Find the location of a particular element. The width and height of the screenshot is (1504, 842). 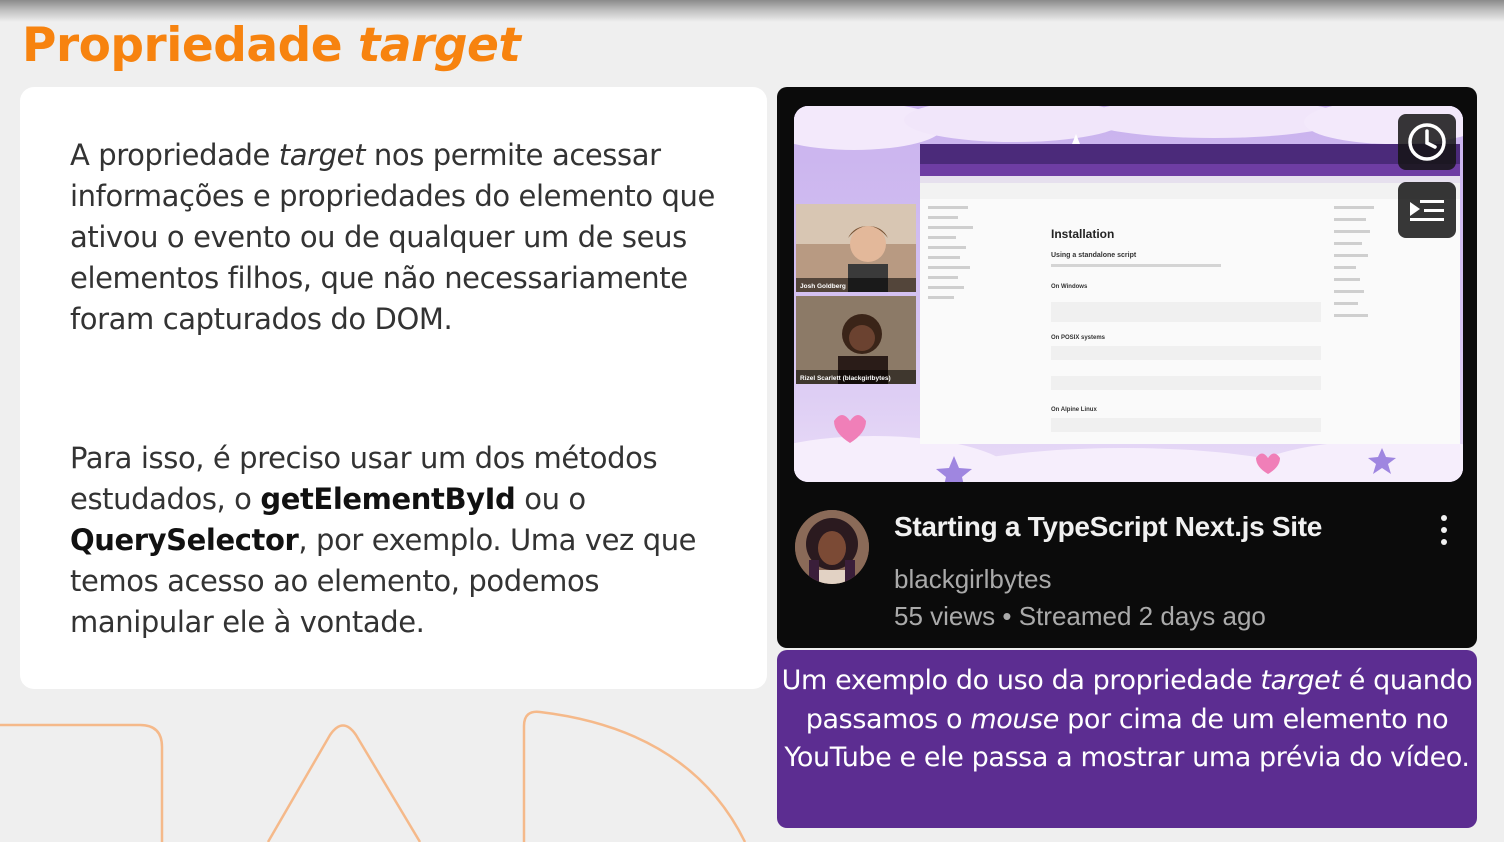

channel-name: blackgirlbytes is located at coordinates (973, 579).